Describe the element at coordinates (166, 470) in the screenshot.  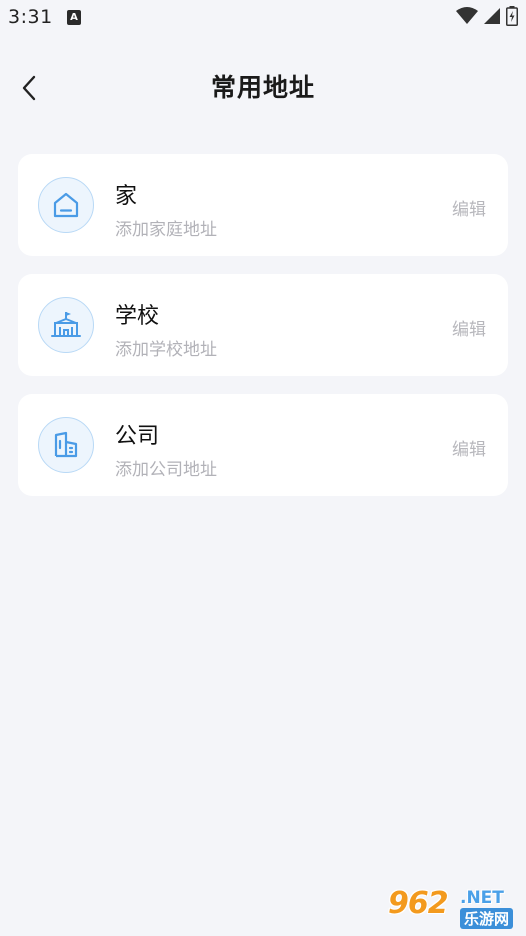
I see `address-subtitle: 添加公司地址` at that location.